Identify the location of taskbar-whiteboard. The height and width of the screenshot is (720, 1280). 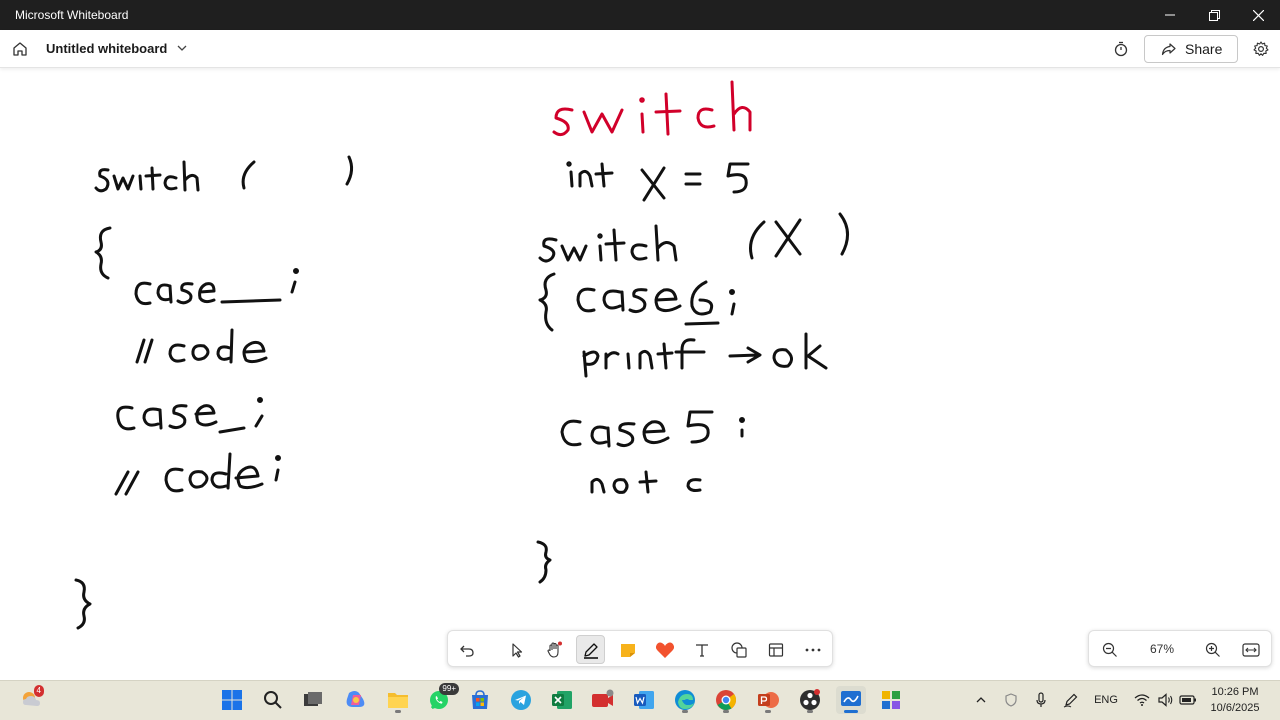
(851, 700).